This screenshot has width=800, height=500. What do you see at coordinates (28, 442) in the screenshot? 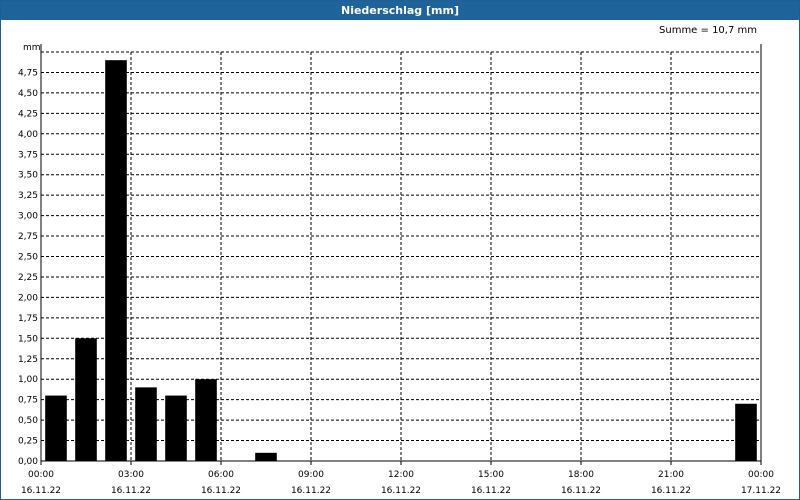
I see `y-tick-label: 0,25` at bounding box center [28, 442].